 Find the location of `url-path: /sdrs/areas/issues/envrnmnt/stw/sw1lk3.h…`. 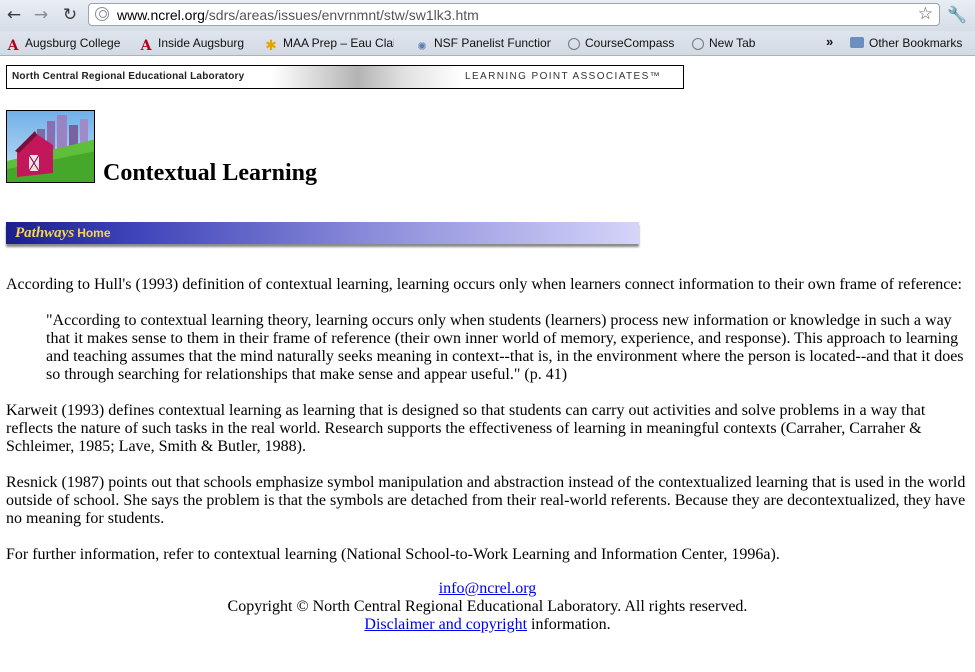

url-path: /sdrs/areas/issues/envrnmnt/stw/sw1lk3.h… is located at coordinates (341, 15).